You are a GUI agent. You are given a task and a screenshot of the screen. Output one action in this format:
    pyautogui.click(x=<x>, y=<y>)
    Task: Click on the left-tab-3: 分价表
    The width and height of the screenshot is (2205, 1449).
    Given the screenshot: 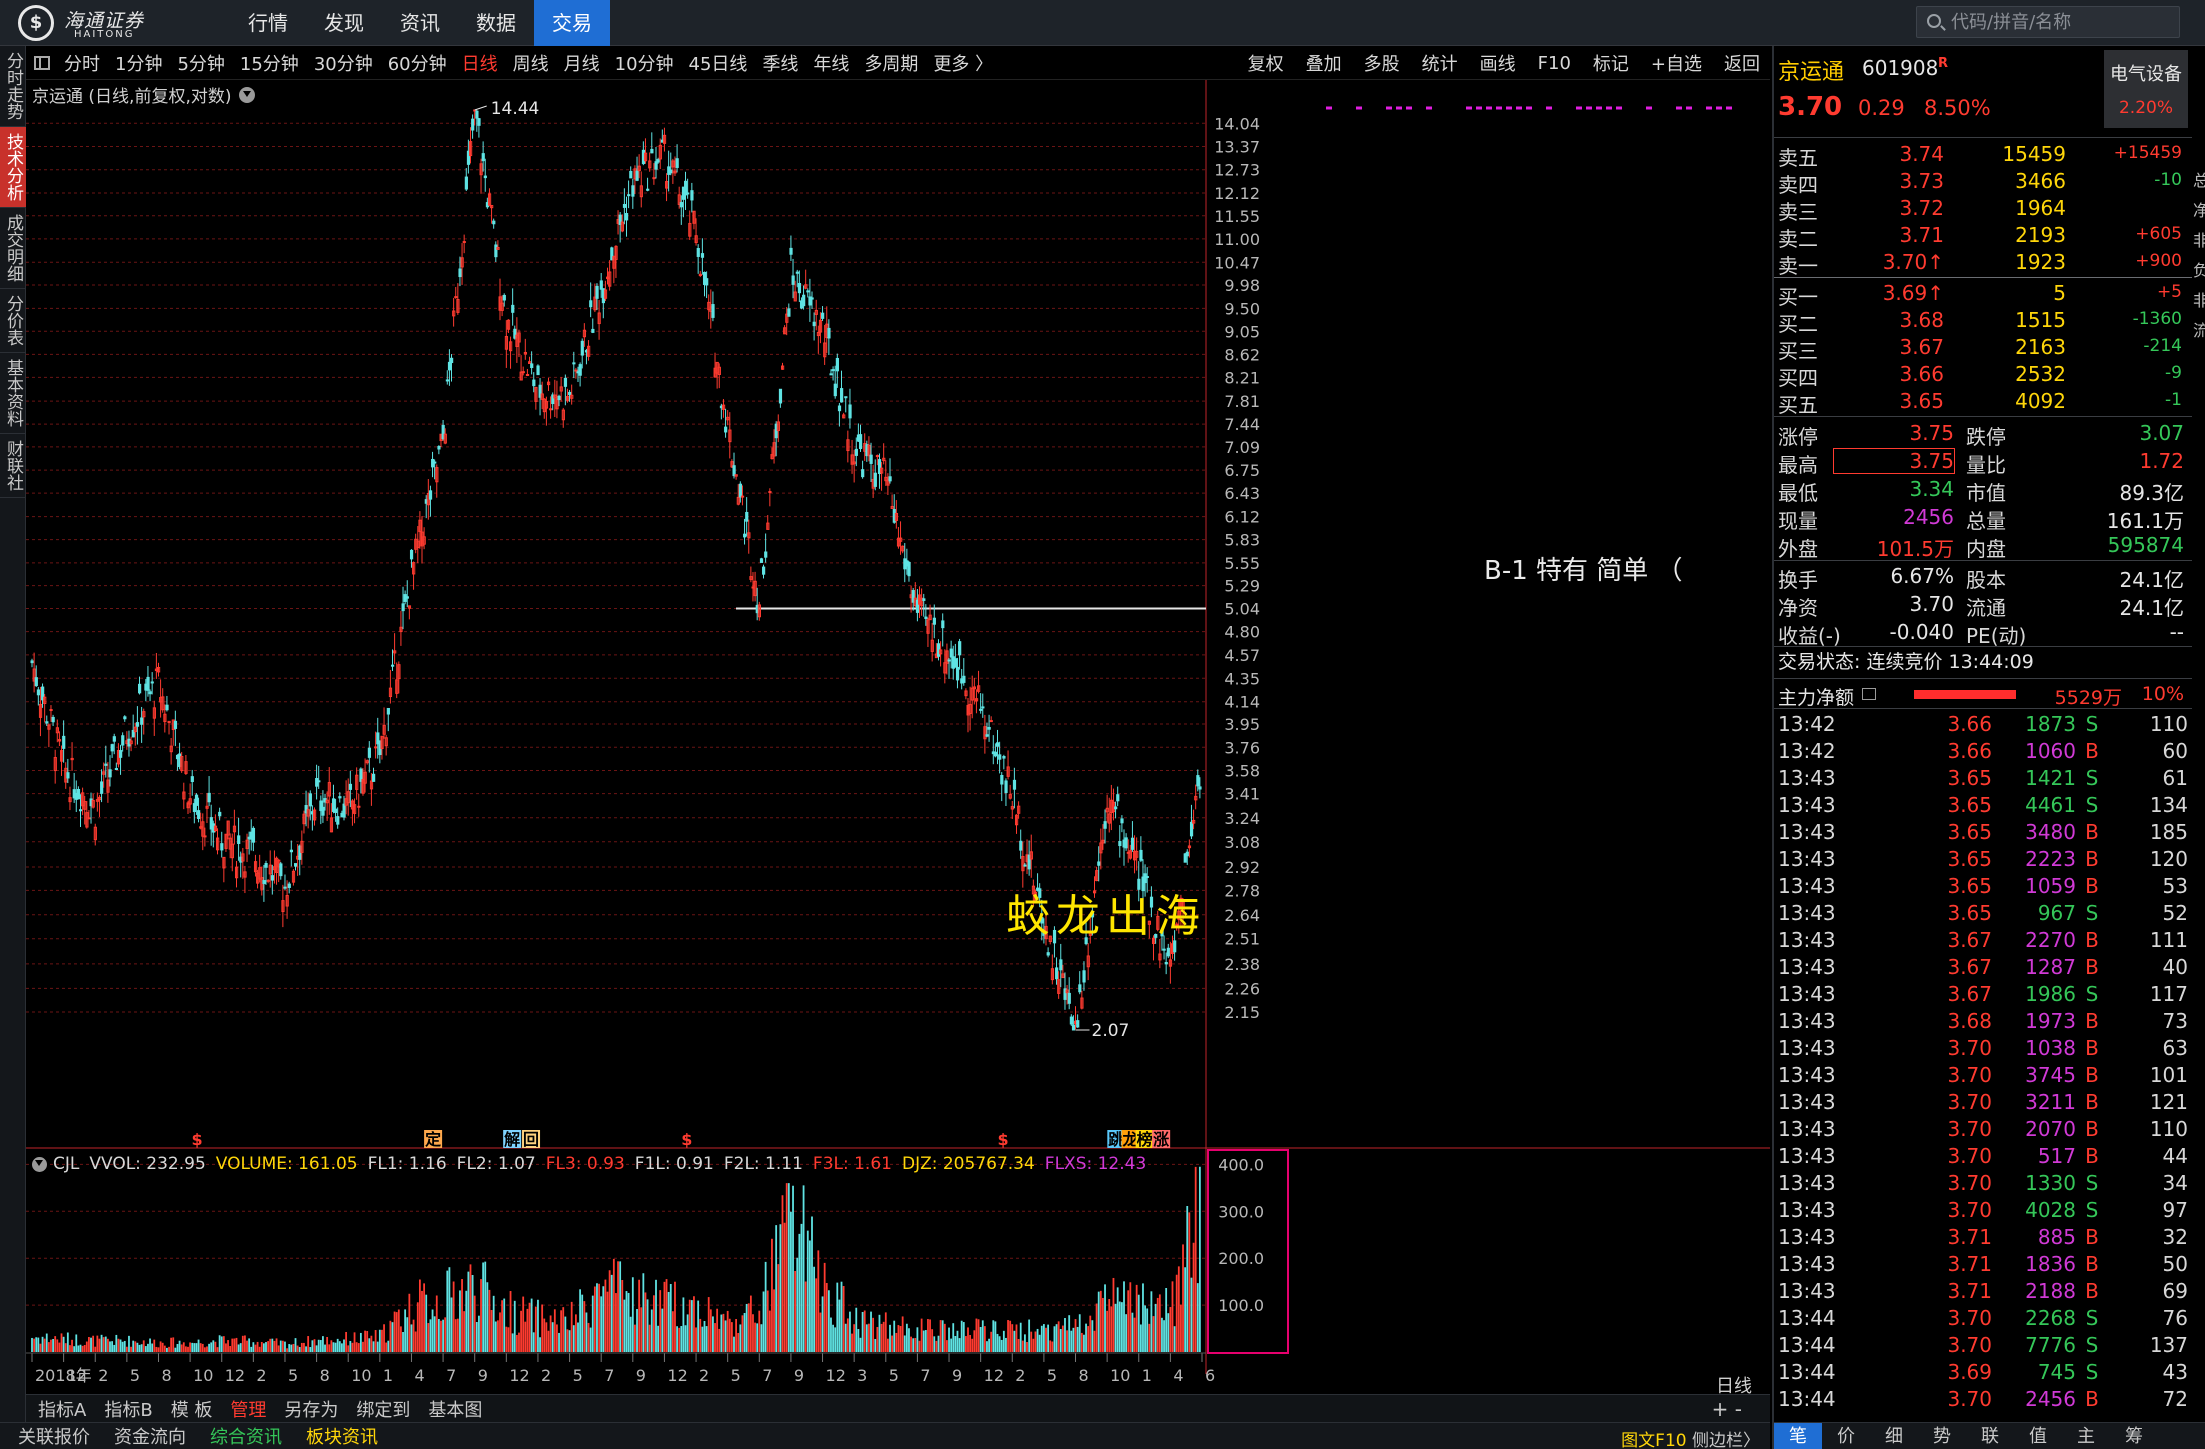 What is the action you would take?
    pyautogui.click(x=13, y=321)
    